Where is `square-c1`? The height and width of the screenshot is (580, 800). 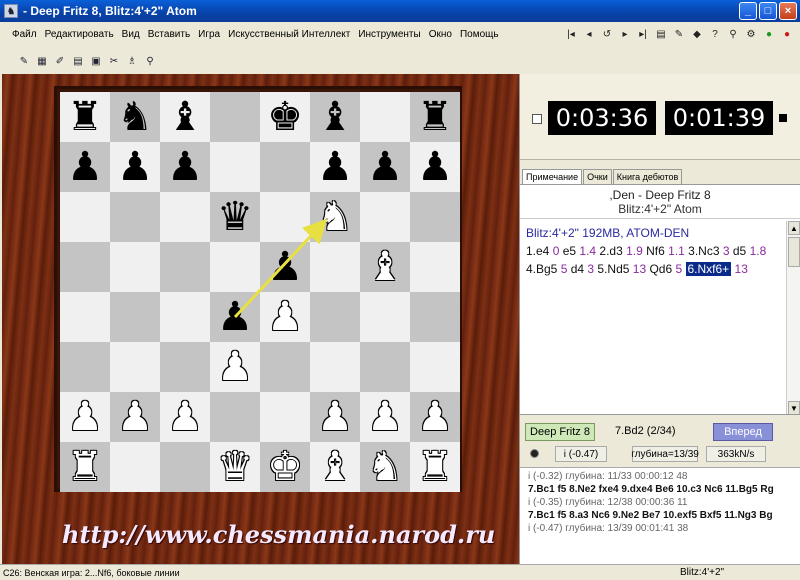 square-c1 is located at coordinates (185, 467).